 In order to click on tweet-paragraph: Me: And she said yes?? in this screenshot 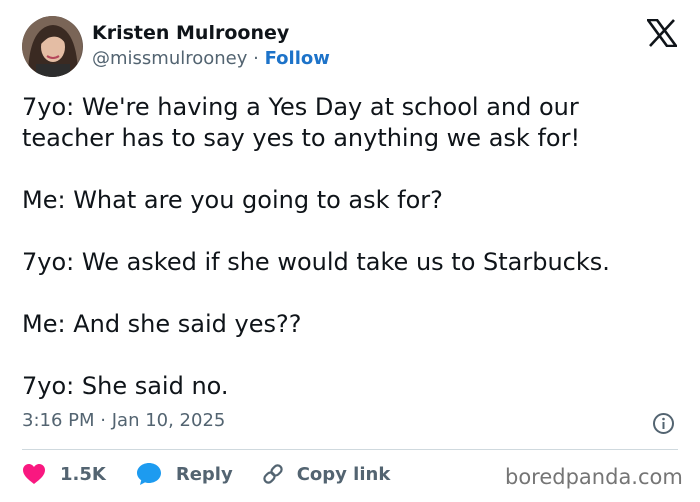, I will do `click(162, 324)`.